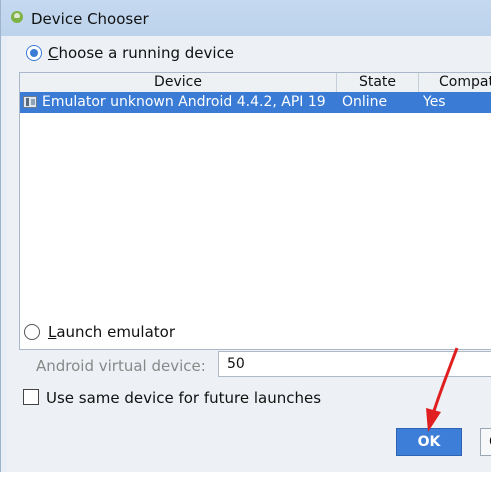  What do you see at coordinates (184, 102) in the screenshot?
I see `device-name-cell: Emulator unknown Android 4.4.2, API 19` at bounding box center [184, 102].